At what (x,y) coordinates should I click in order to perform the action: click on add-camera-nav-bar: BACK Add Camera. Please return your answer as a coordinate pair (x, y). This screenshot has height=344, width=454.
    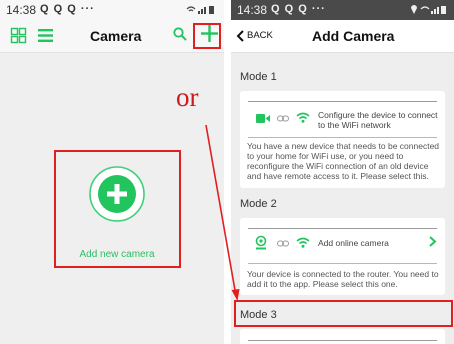
    Looking at the image, I should click on (342, 36).